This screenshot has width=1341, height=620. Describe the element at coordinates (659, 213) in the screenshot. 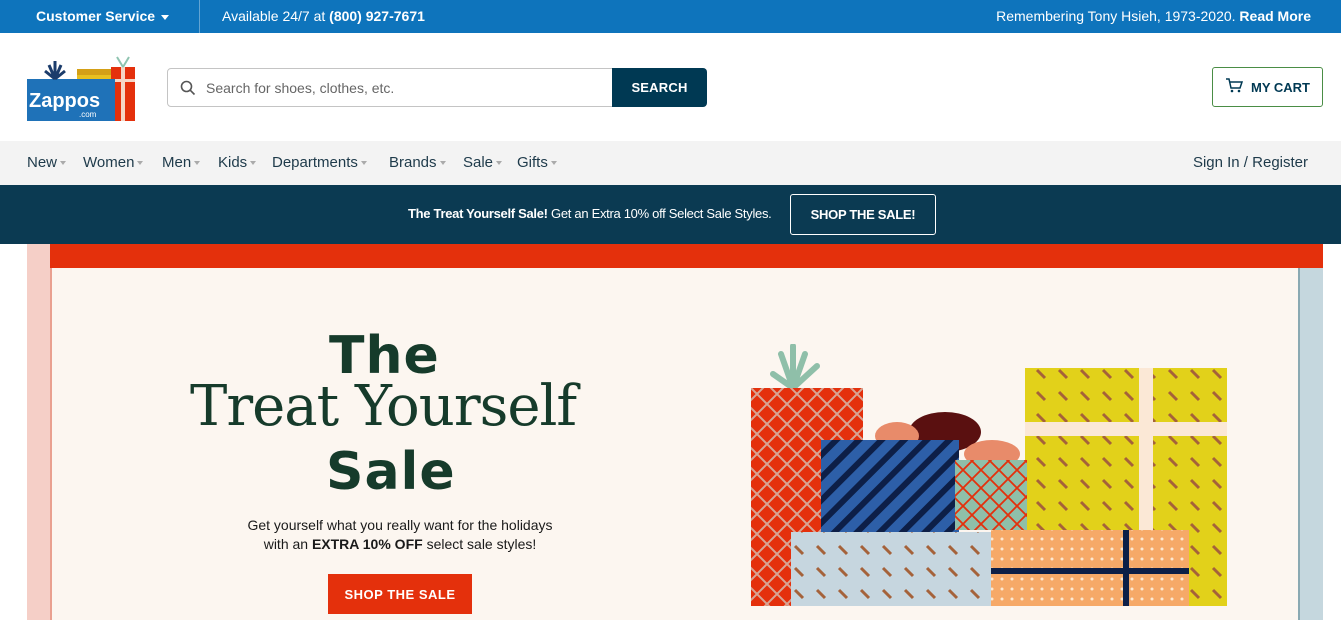

I see `promo-message: Get an Extra 10% off Select Sale Styles.` at that location.